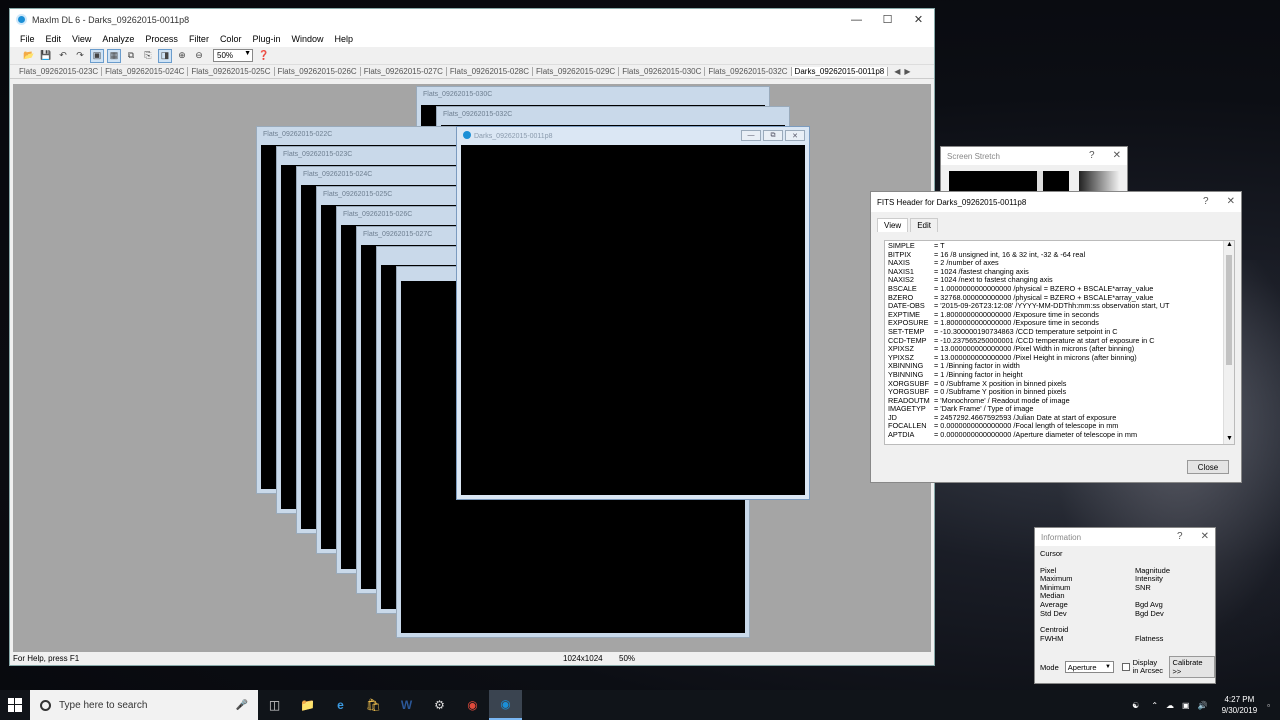 This screenshot has width=1280, height=720. Describe the element at coordinates (918, 19) in the screenshot. I see `close-window-button: ✕` at that location.